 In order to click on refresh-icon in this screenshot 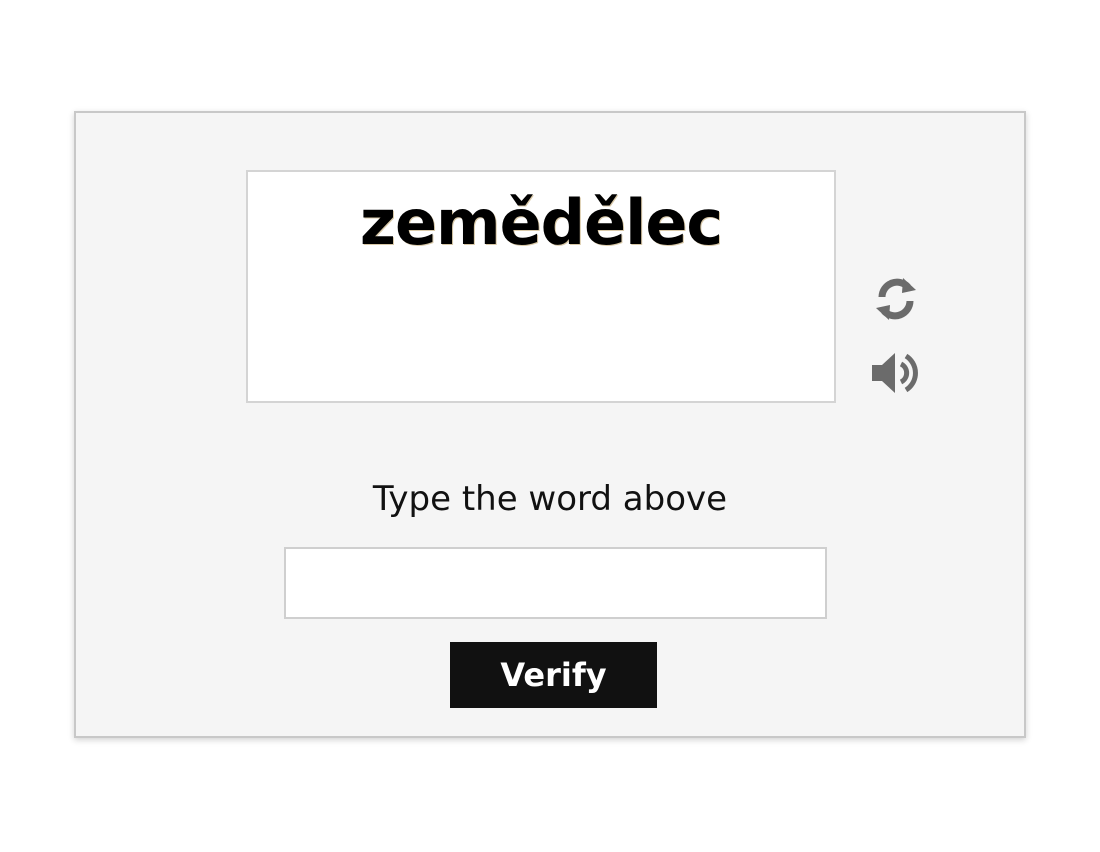, I will do `click(896, 299)`.